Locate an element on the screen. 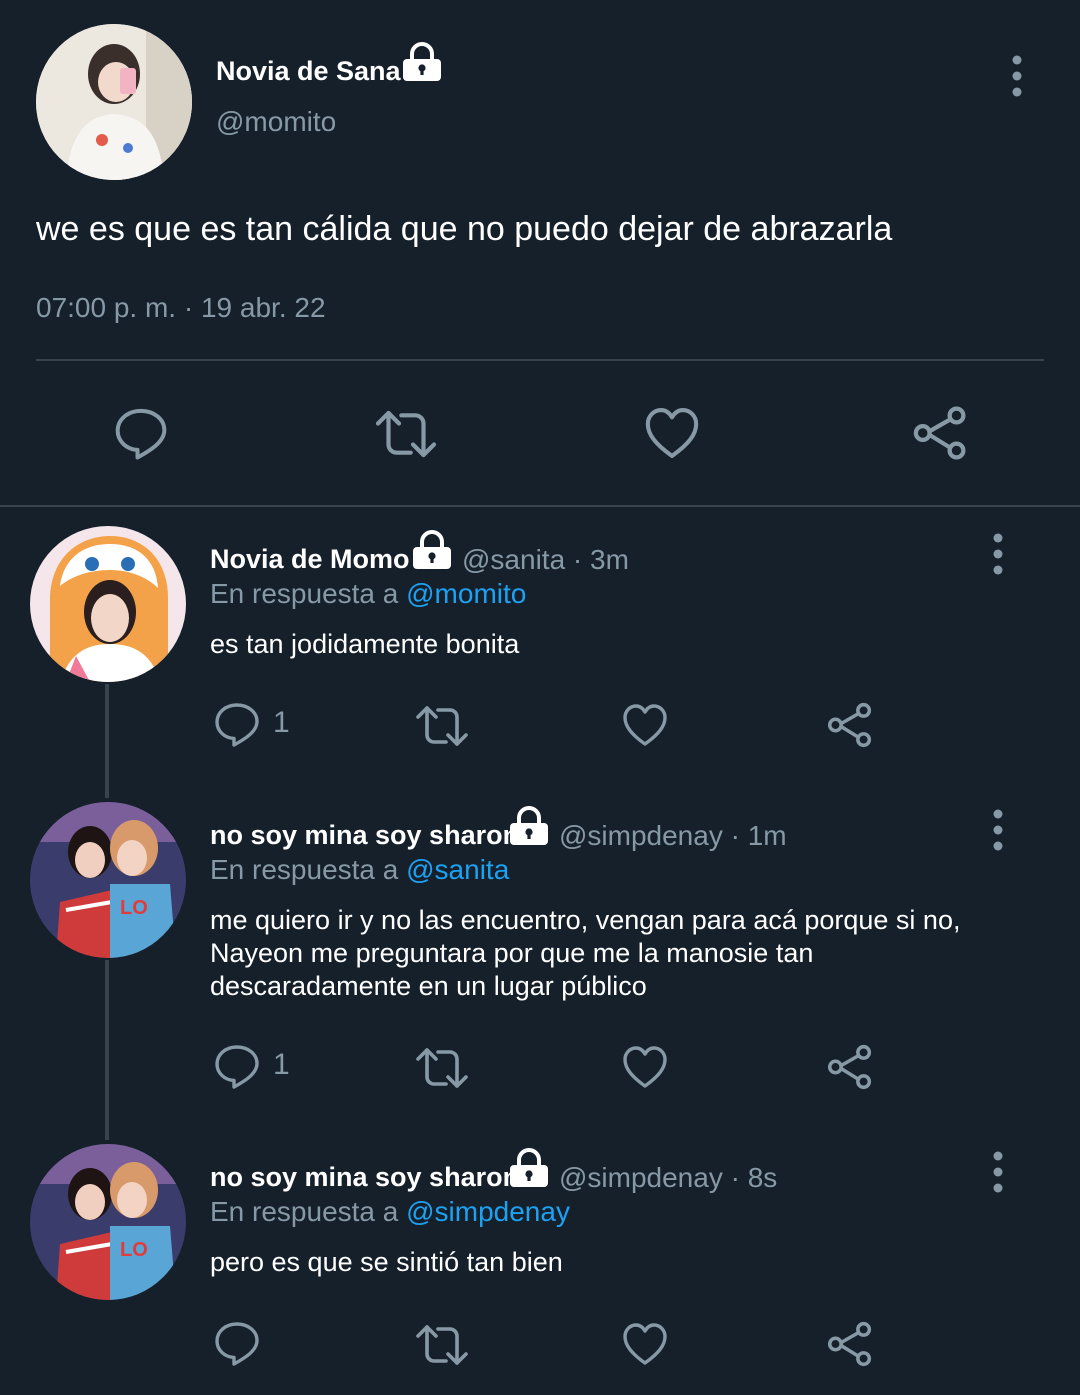  tweet-timestamp: 07:00 p. m. · 19 abr. 22 is located at coordinates (181, 307).